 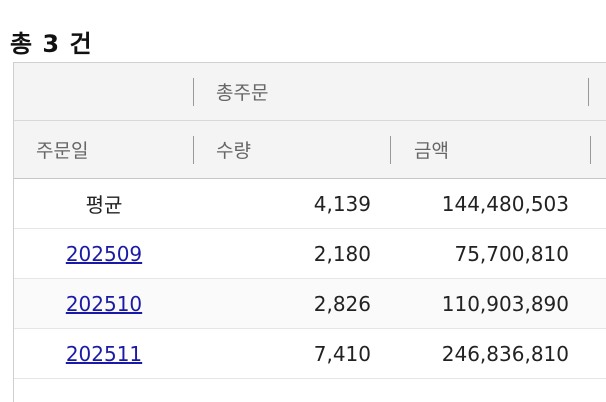 What do you see at coordinates (104, 304) in the screenshot?
I see `order-date-link: 202510` at bounding box center [104, 304].